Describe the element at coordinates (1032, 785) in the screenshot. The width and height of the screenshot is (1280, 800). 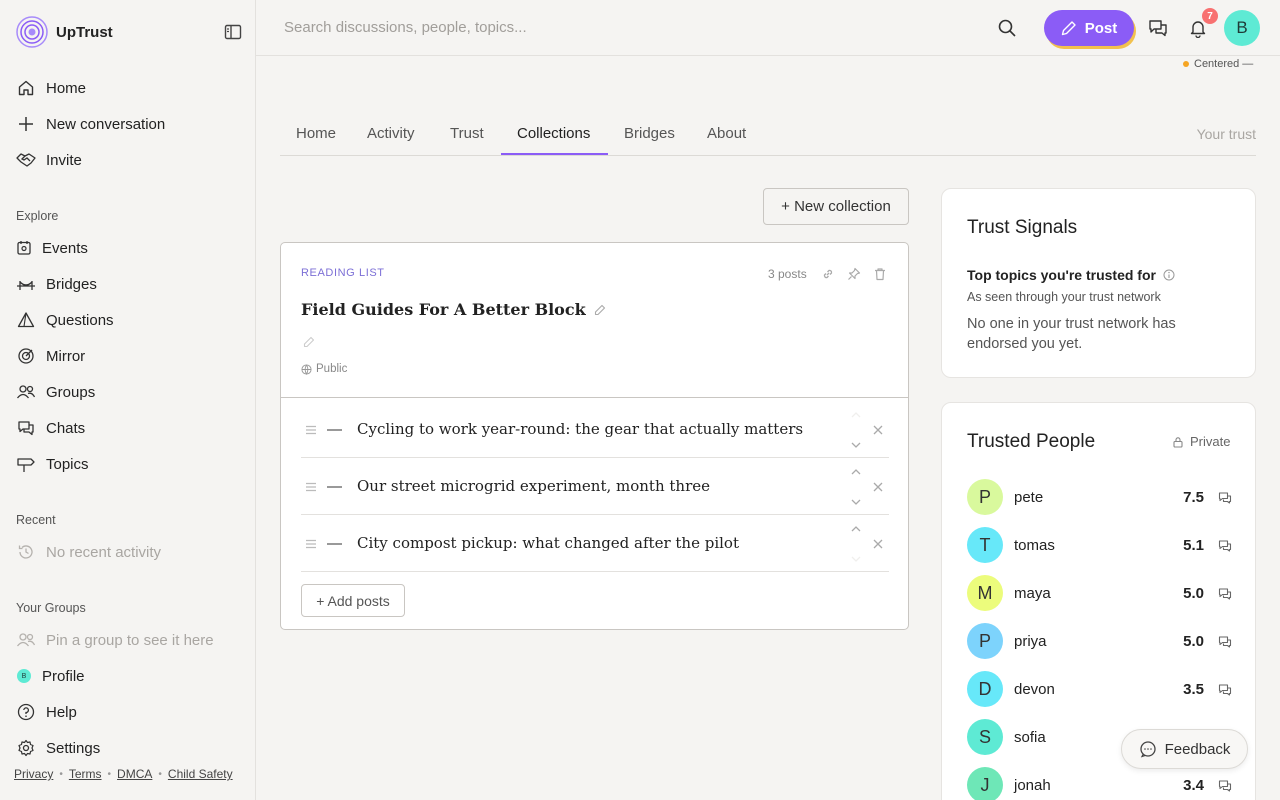
I see `person-name: jonah` at that location.